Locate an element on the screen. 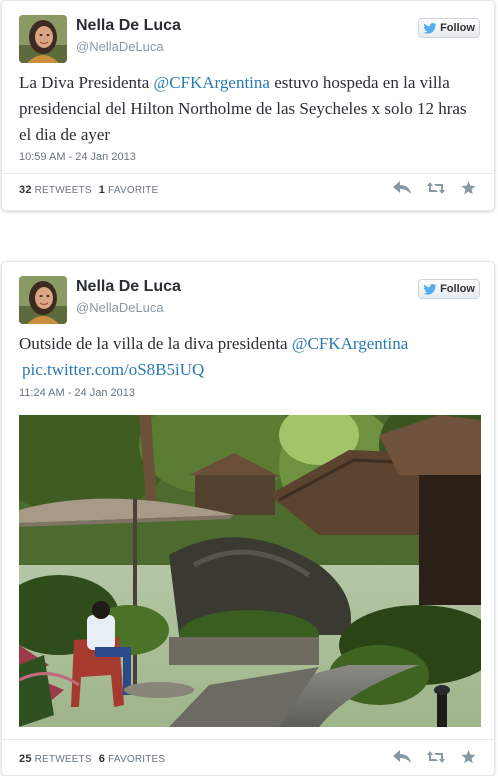 The height and width of the screenshot is (776, 498). tweet-stats: 25 RETWEETS 6 FAVORITES is located at coordinates (92, 759).